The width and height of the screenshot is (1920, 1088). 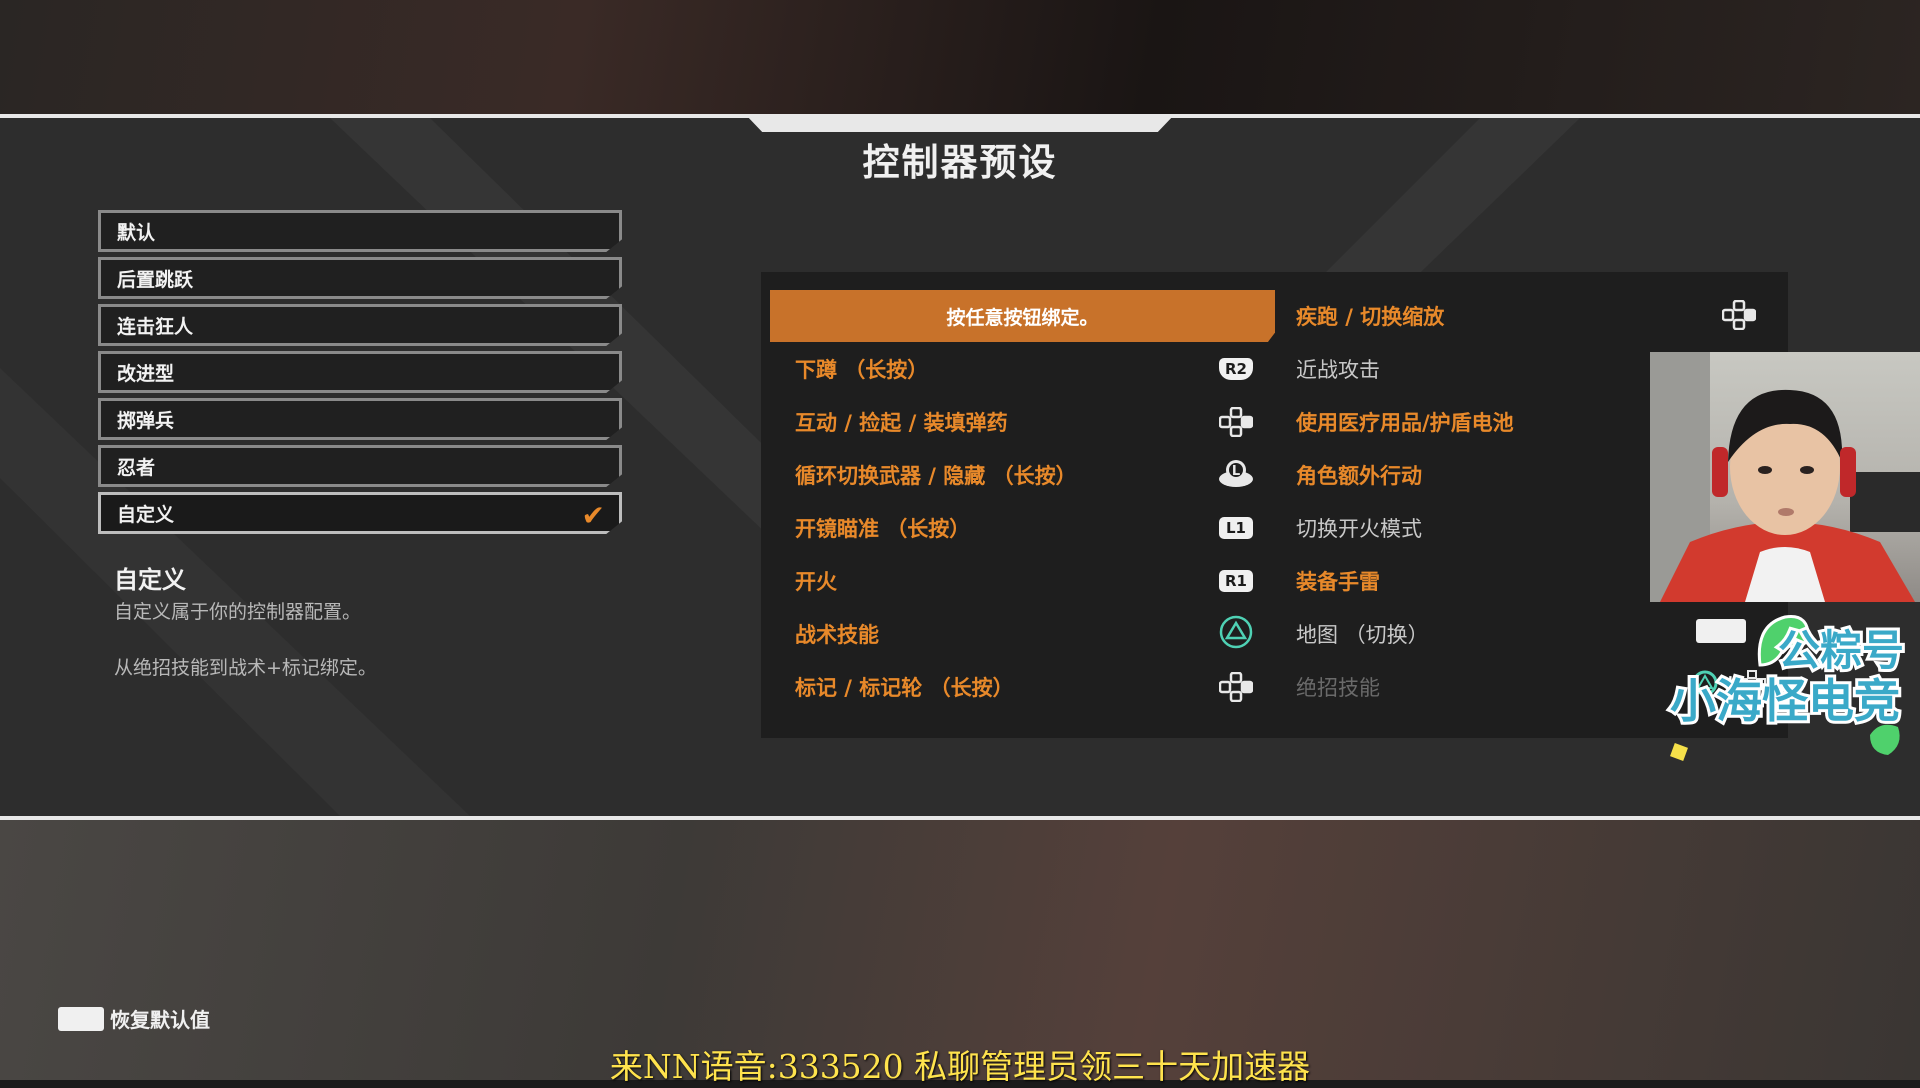 I want to click on touchpad-icon, so click(x=81, y=1018).